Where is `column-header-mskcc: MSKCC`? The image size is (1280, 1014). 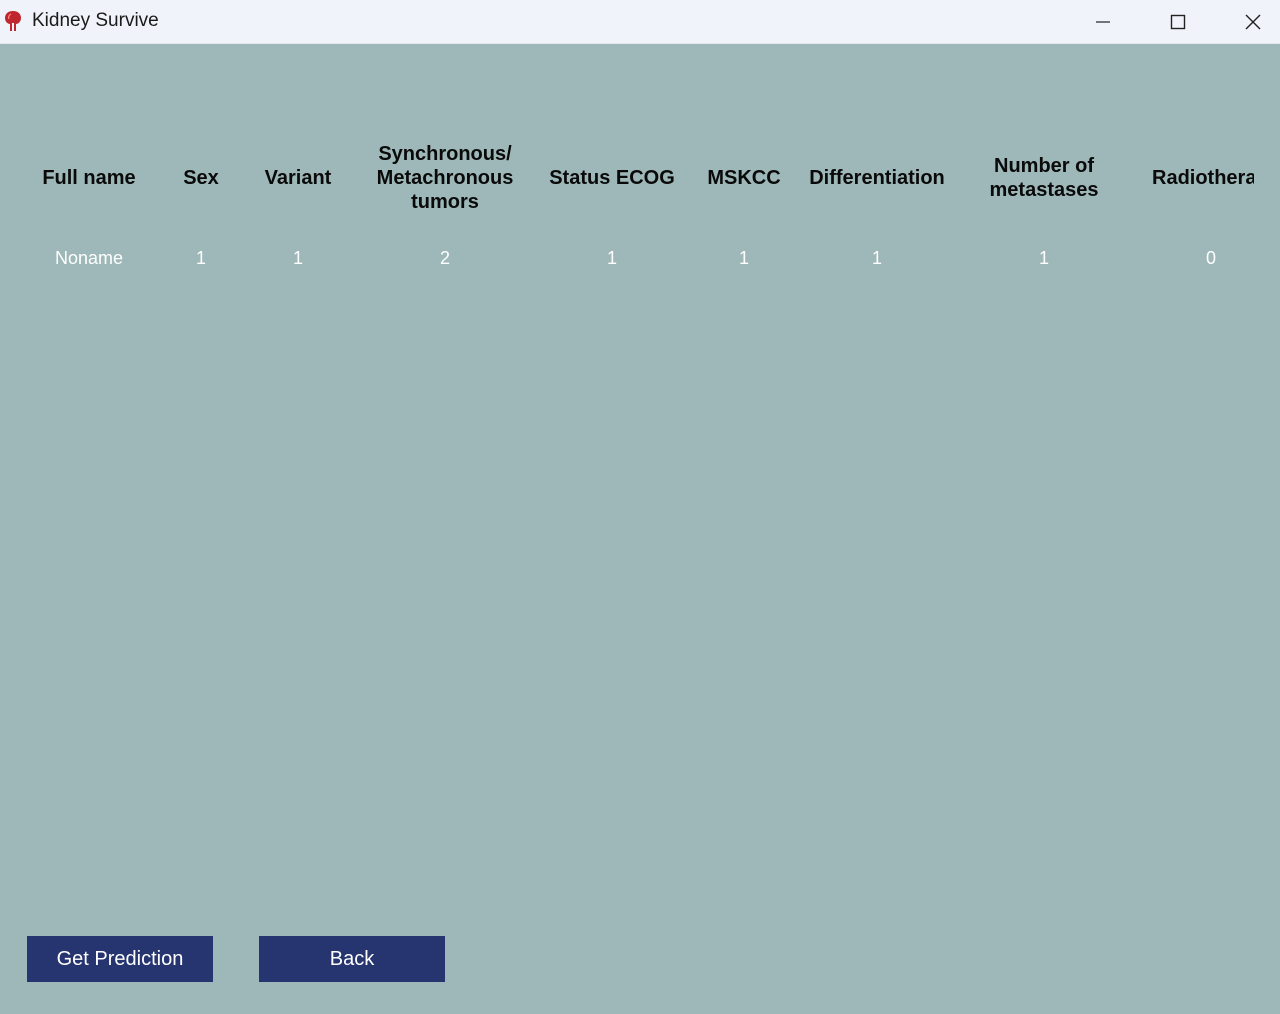
column-header-mskcc: MSKCC is located at coordinates (744, 178).